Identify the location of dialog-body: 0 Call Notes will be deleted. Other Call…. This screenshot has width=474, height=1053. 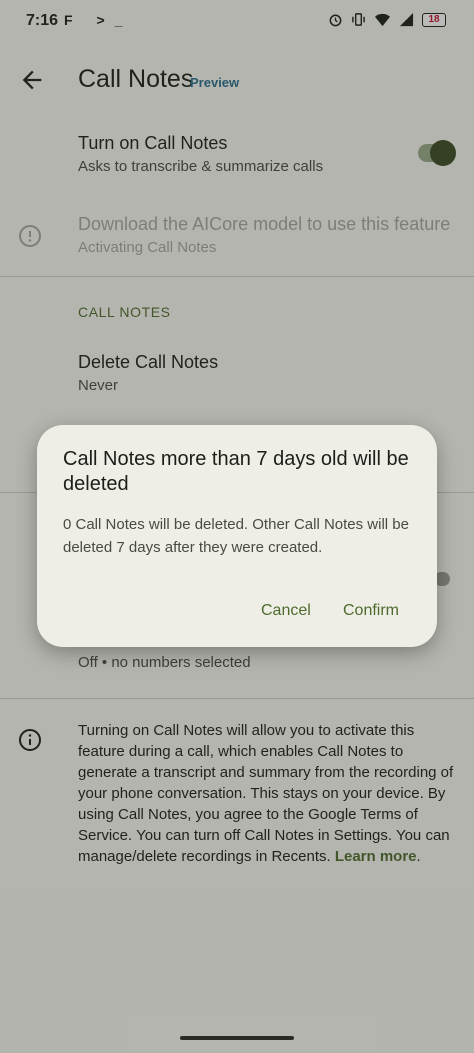
(236, 536).